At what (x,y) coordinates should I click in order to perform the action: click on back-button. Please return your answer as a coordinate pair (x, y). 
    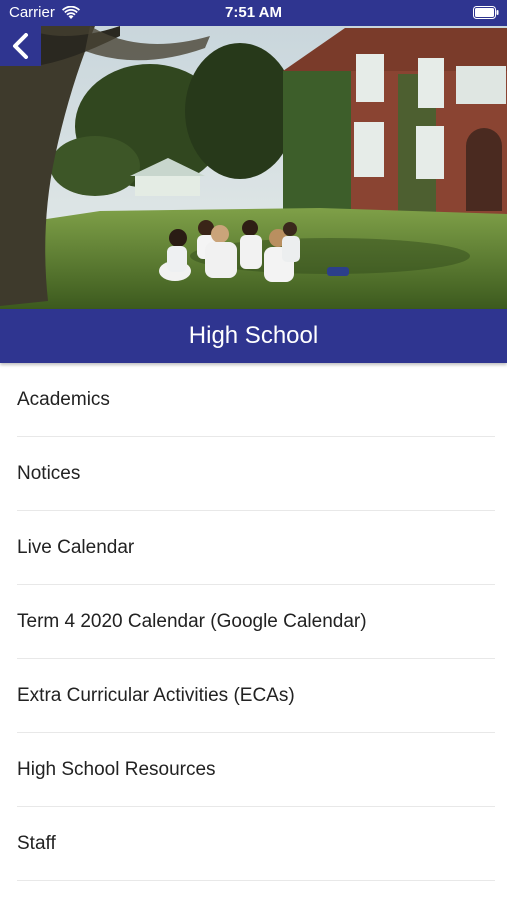
    Looking at the image, I should click on (20, 46).